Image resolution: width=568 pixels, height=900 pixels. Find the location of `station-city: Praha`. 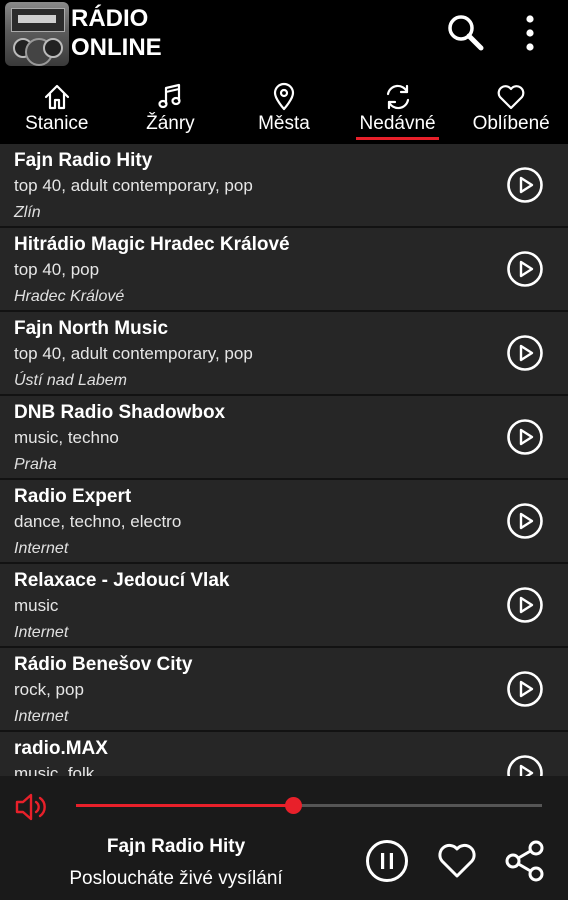

station-city: Praha is located at coordinates (35, 464).